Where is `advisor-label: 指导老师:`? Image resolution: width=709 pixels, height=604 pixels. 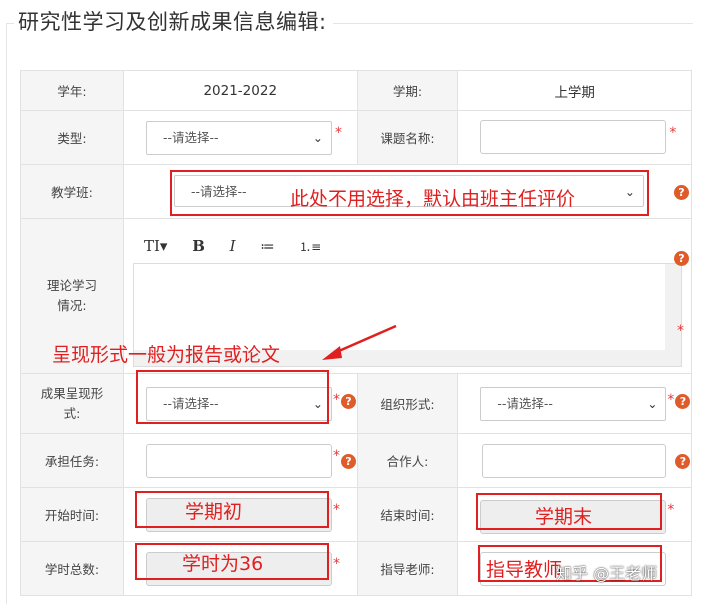 advisor-label: 指导老师: is located at coordinates (407, 568).